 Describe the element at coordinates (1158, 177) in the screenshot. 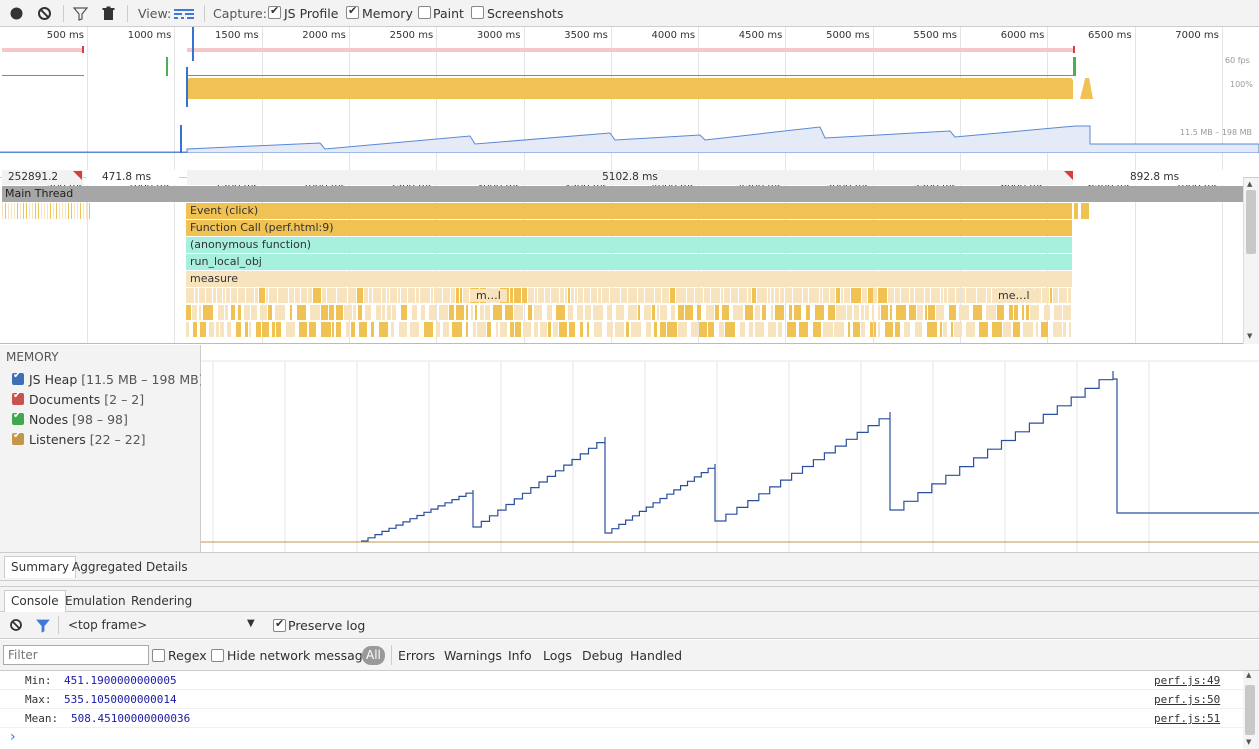

I see `frame-block: 892.8 ms` at that location.